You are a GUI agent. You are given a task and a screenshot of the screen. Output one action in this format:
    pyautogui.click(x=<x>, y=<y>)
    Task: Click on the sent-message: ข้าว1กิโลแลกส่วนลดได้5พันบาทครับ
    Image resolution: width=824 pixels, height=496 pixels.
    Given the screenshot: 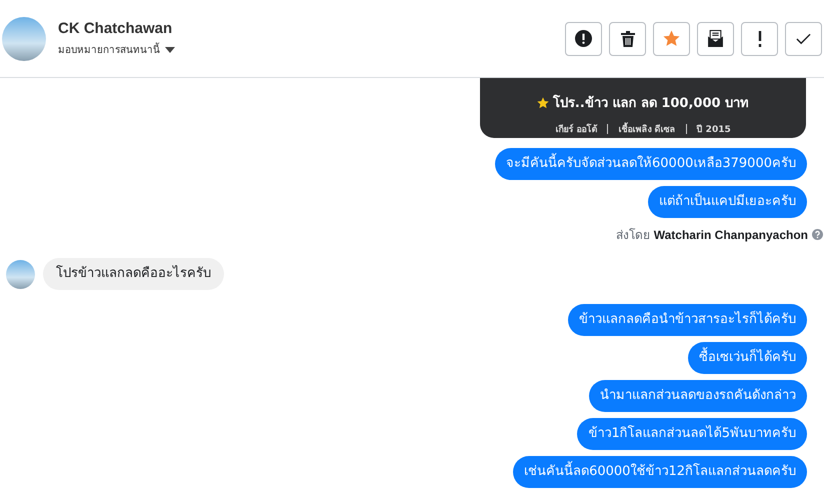 What is the action you would take?
    pyautogui.click(x=692, y=434)
    